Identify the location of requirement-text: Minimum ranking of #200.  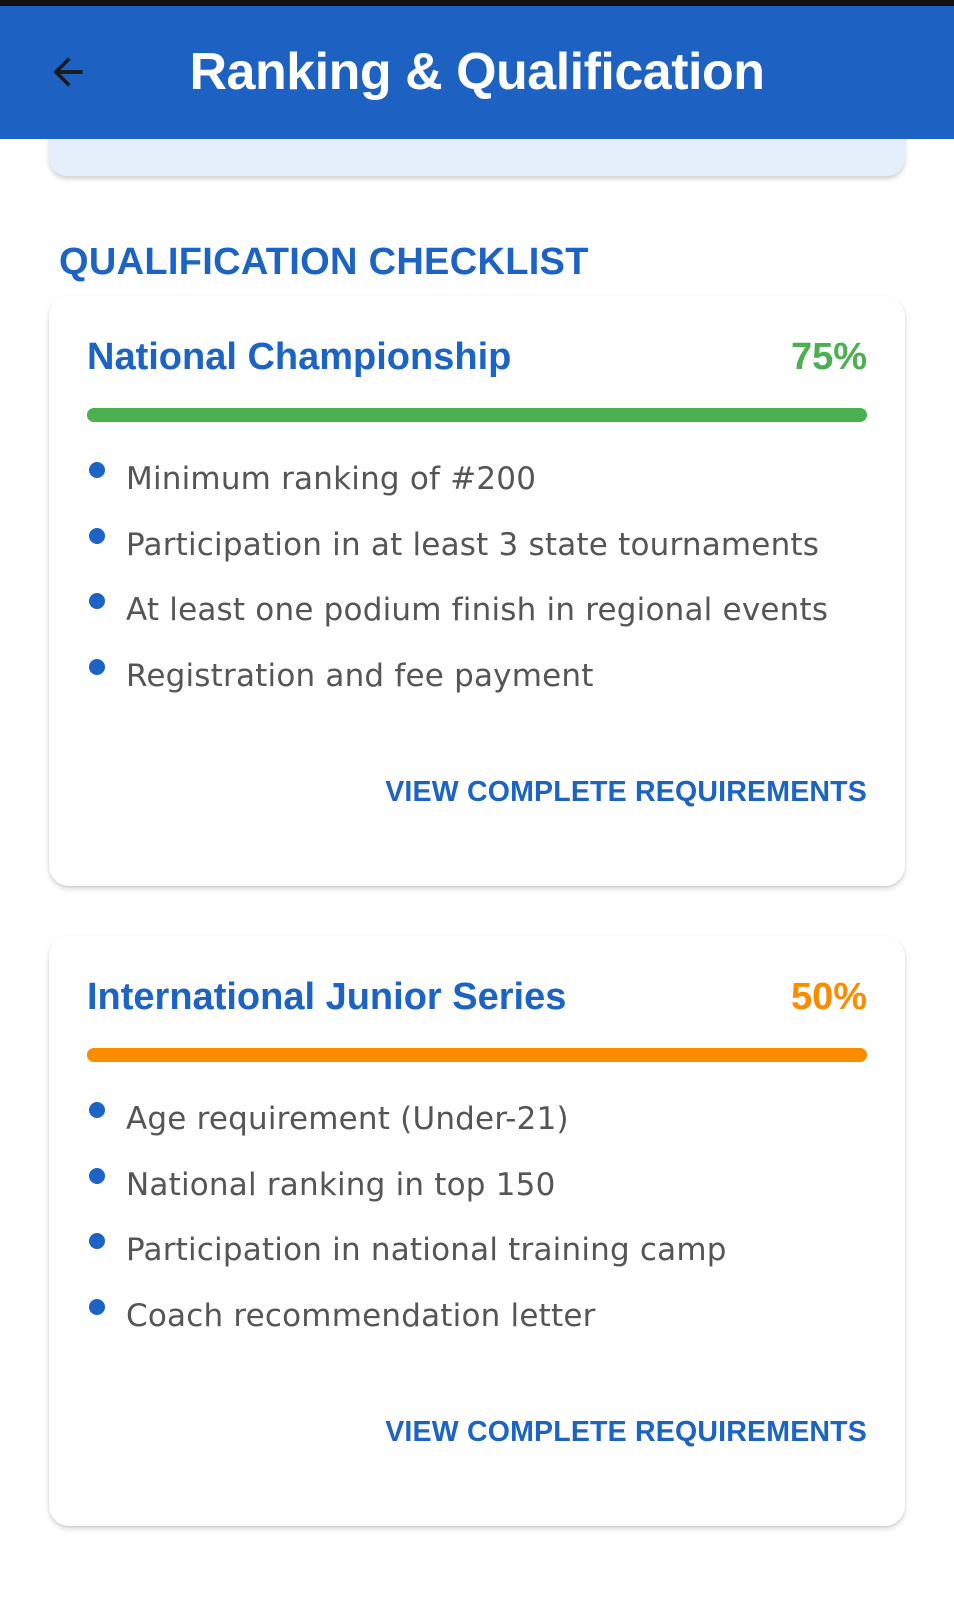
(331, 479).